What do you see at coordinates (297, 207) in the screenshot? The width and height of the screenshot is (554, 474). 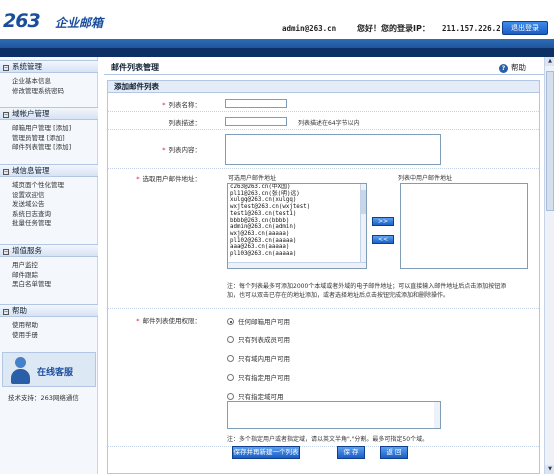 I see `address-option: wxjtest@263.cn(wxjtest)` at bounding box center [297, 207].